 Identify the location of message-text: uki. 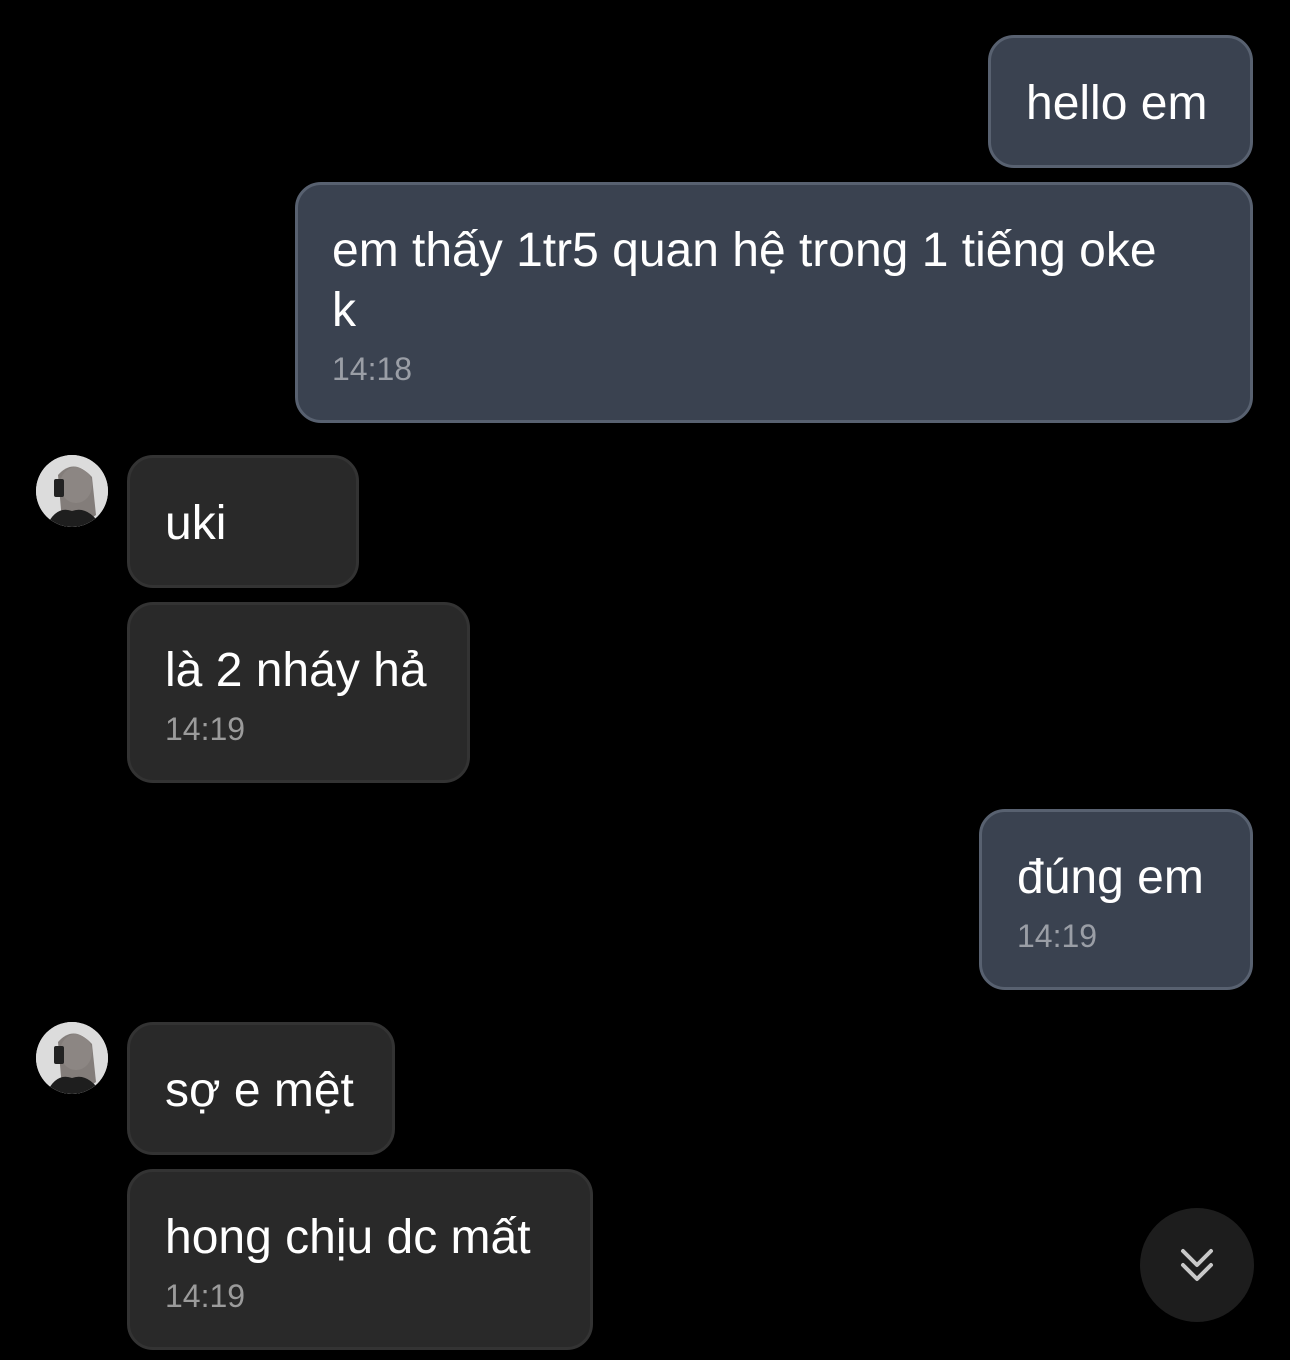
(196, 523).